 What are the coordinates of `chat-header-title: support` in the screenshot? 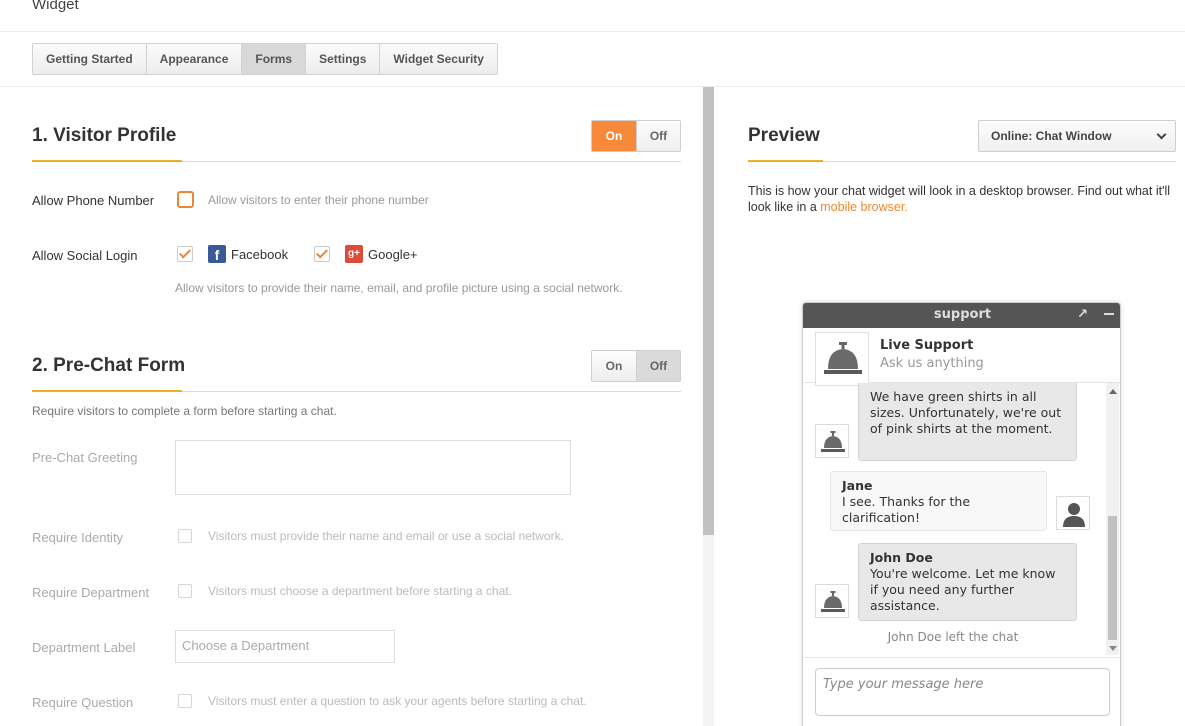 It's located at (962, 314).